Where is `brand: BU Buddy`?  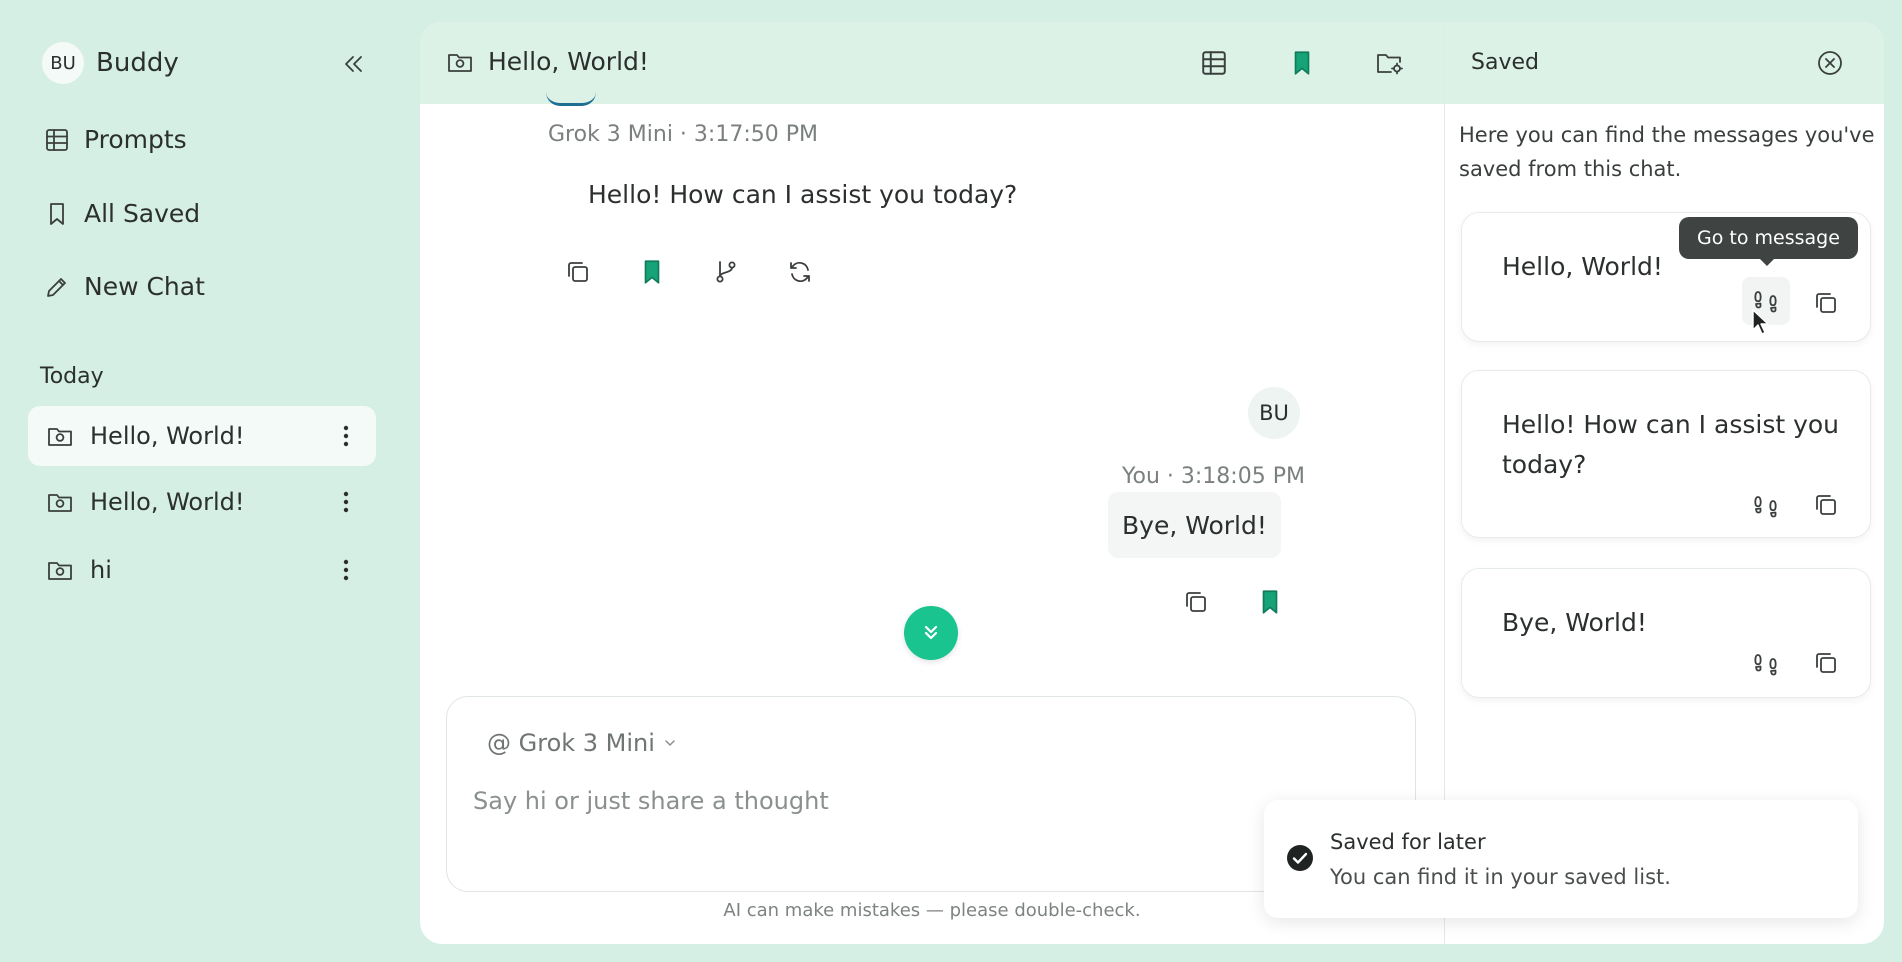
brand: BU Buddy is located at coordinates (110, 63).